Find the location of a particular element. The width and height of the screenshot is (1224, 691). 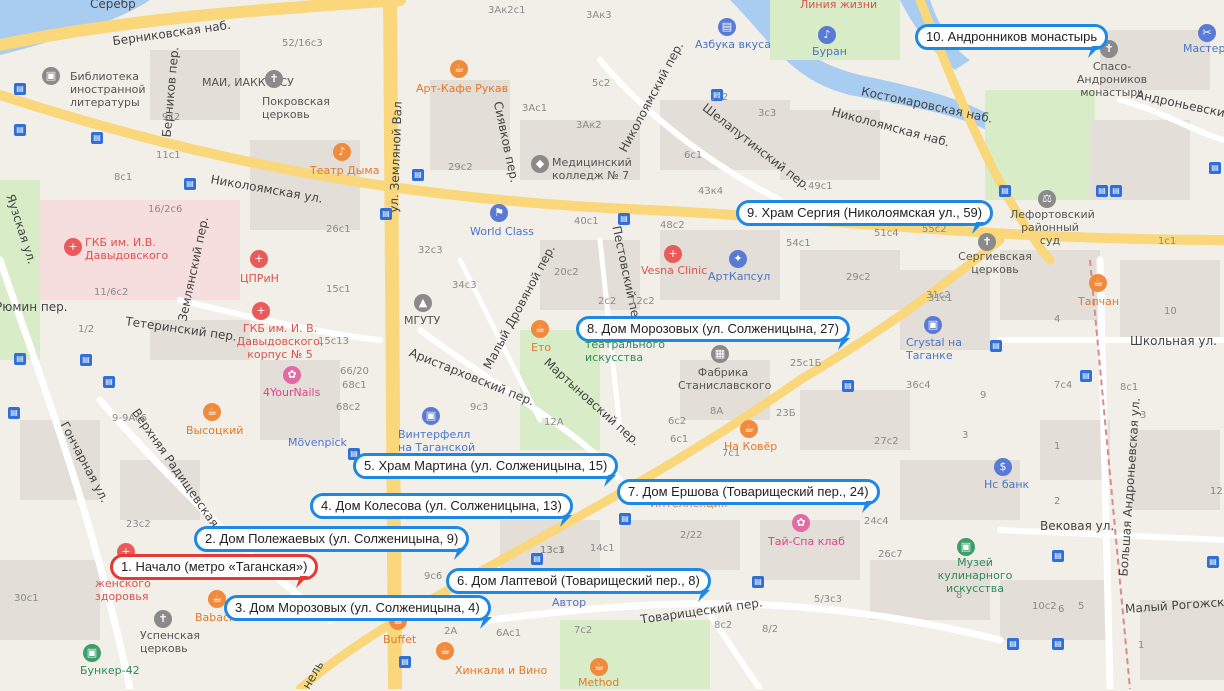

hospital-icon-3: + is located at coordinates (261, 311).